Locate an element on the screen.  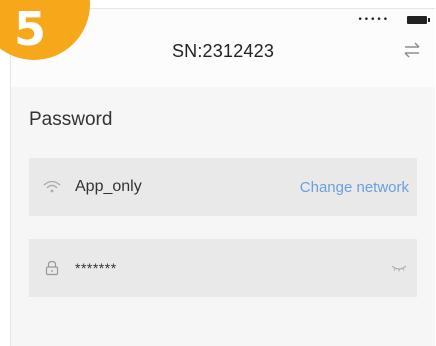
device-serial-title: SN:2312423 is located at coordinates (223, 51).